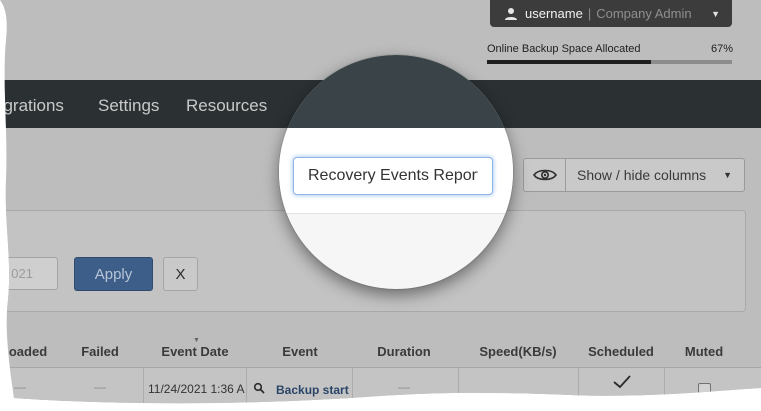 The height and width of the screenshot is (411, 761). What do you see at coordinates (644, 13) in the screenshot?
I see `role-label: Company Admin` at bounding box center [644, 13].